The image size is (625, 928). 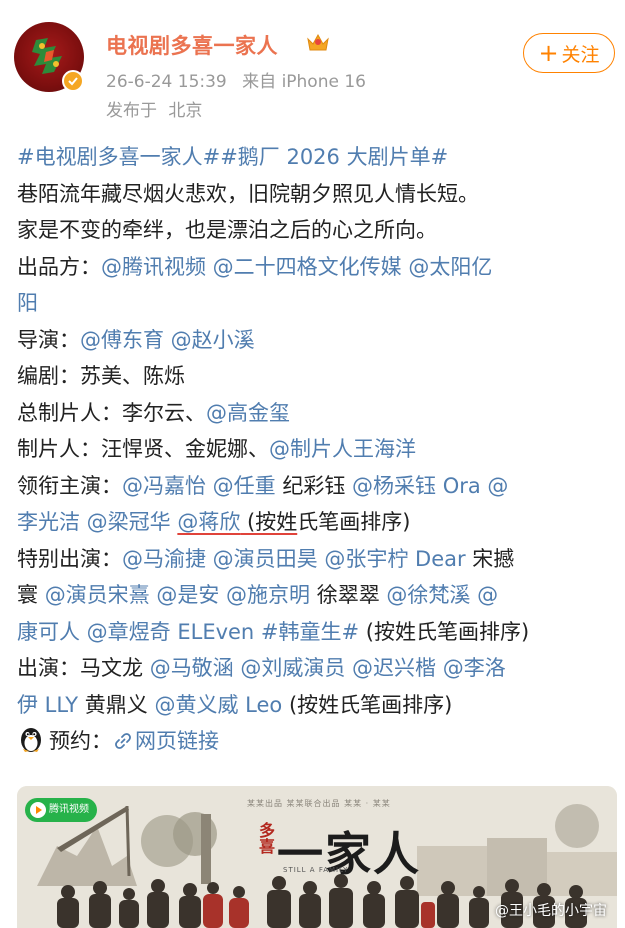 What do you see at coordinates (248, 193) in the screenshot?
I see `post-line-1: 巷陌流年藏尽烟火悲欢，旧院朝夕照见人情长短。` at bounding box center [248, 193].